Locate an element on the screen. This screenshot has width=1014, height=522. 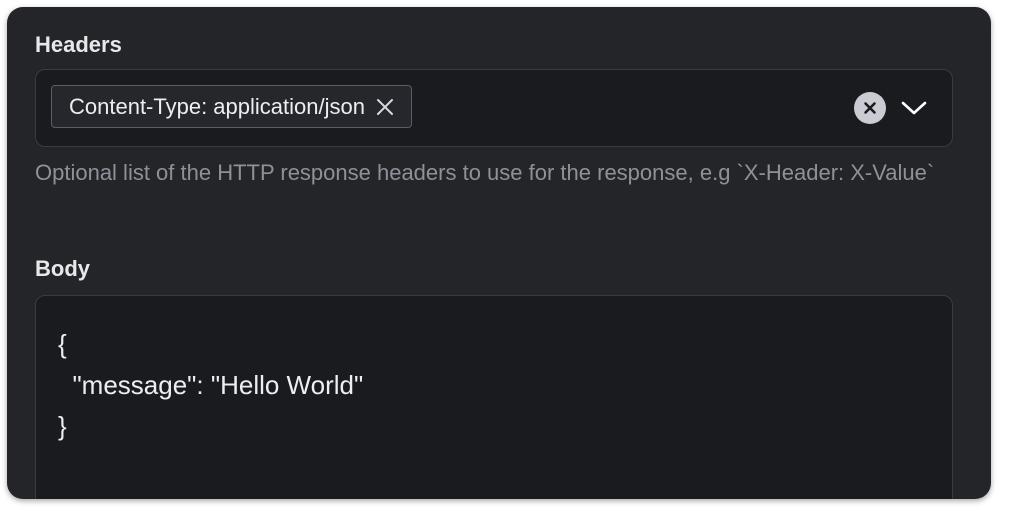
headers-multiselect: Content-Type: application/json is located at coordinates (494, 108).